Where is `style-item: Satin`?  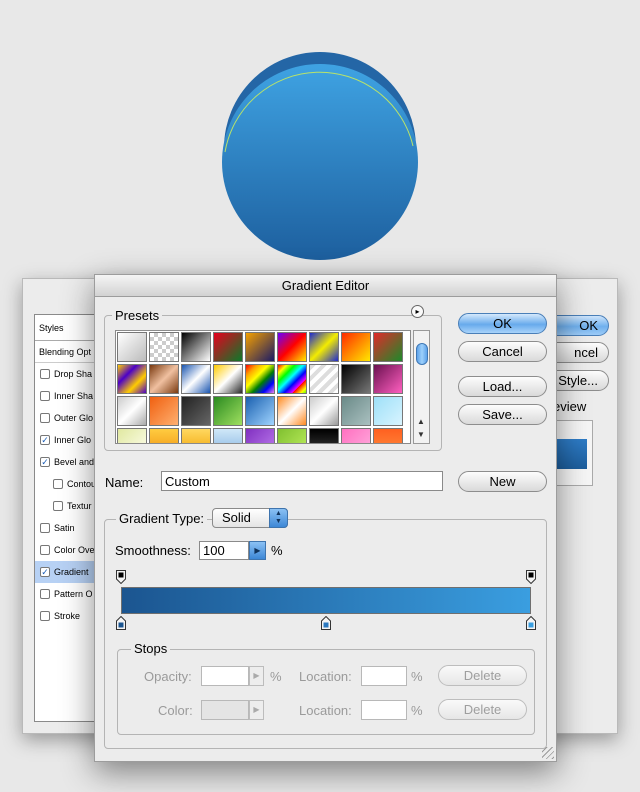 style-item: Satin is located at coordinates (66, 528).